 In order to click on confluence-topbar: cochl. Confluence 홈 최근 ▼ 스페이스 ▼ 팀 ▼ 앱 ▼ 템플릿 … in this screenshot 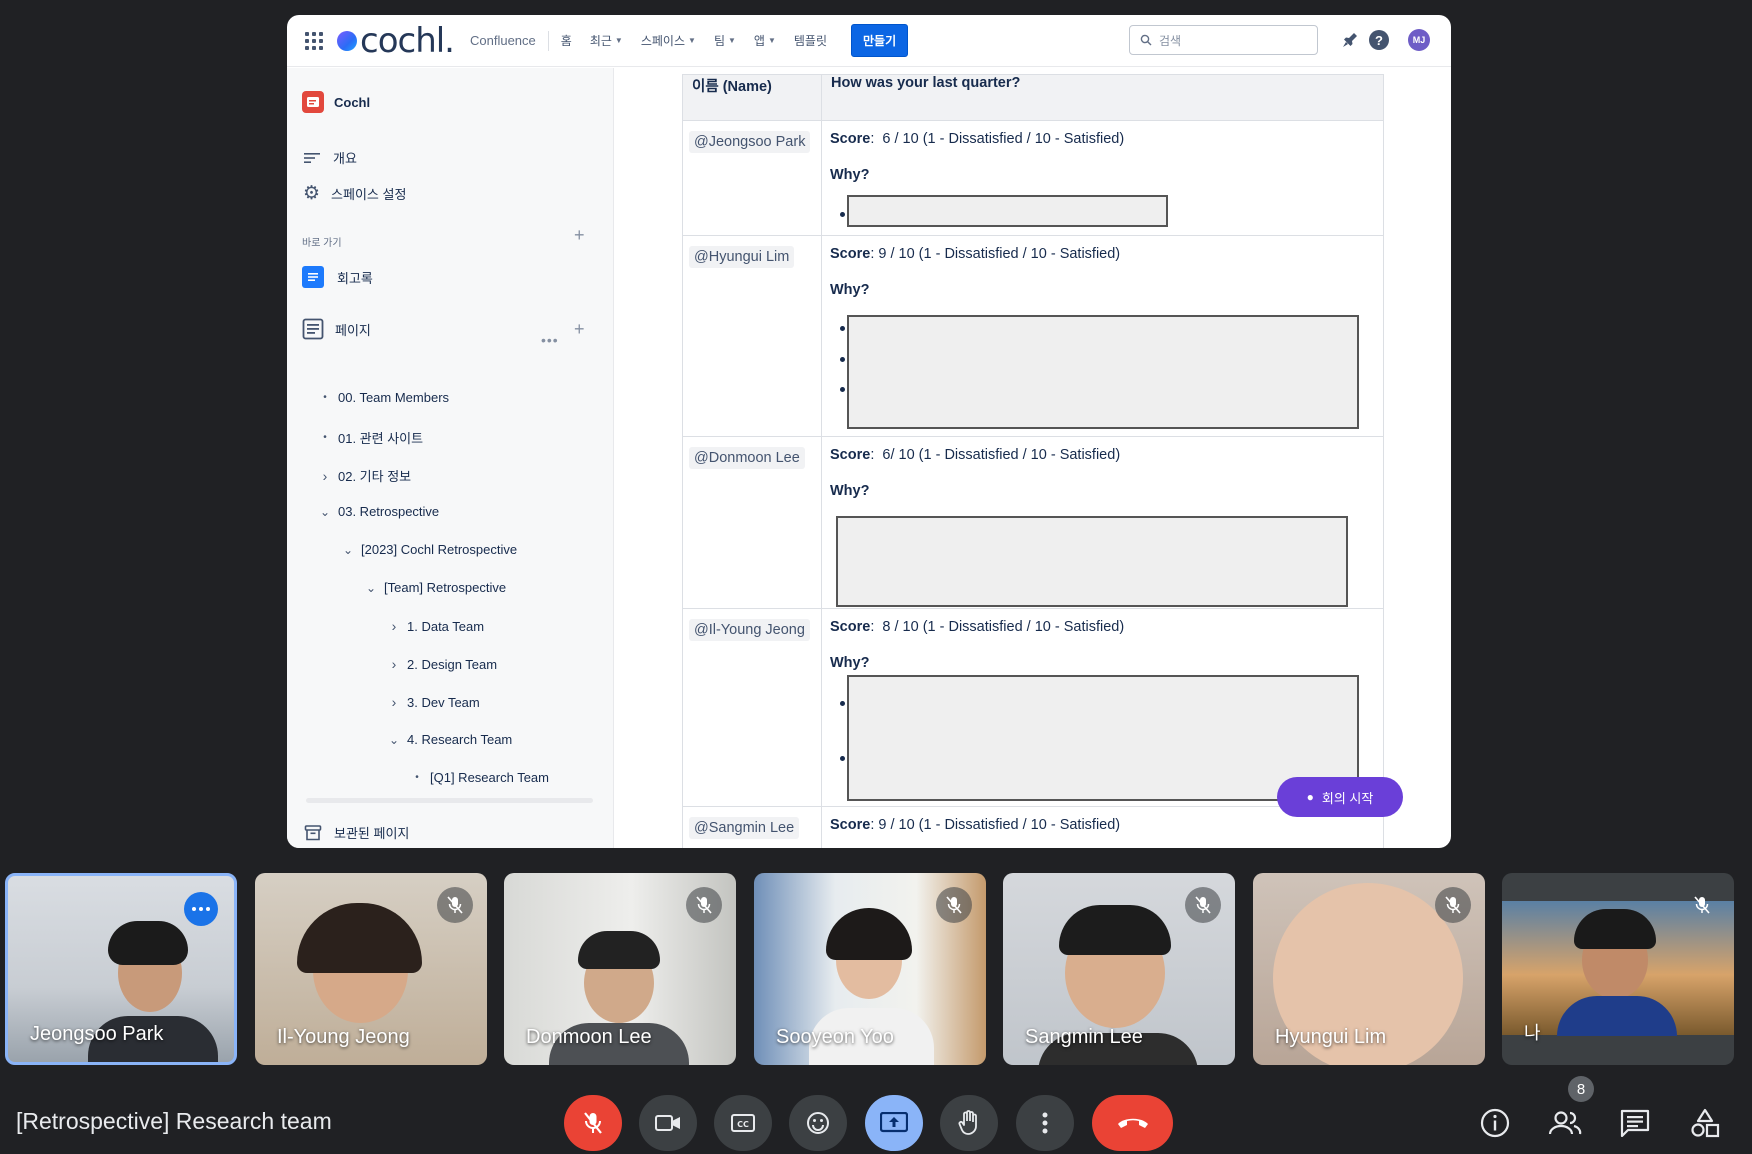, I will do `click(869, 41)`.